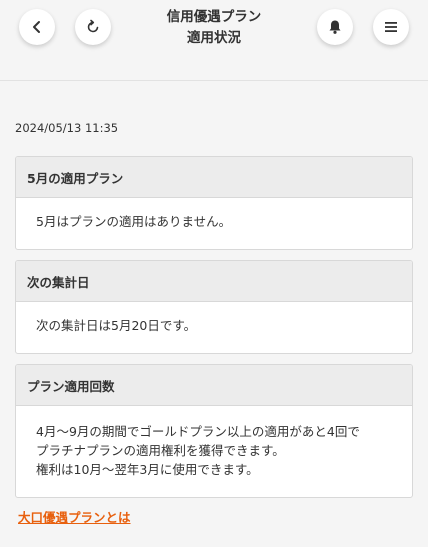  I want to click on large-account-plan-link: 大口優遇プランとは, so click(74, 516).